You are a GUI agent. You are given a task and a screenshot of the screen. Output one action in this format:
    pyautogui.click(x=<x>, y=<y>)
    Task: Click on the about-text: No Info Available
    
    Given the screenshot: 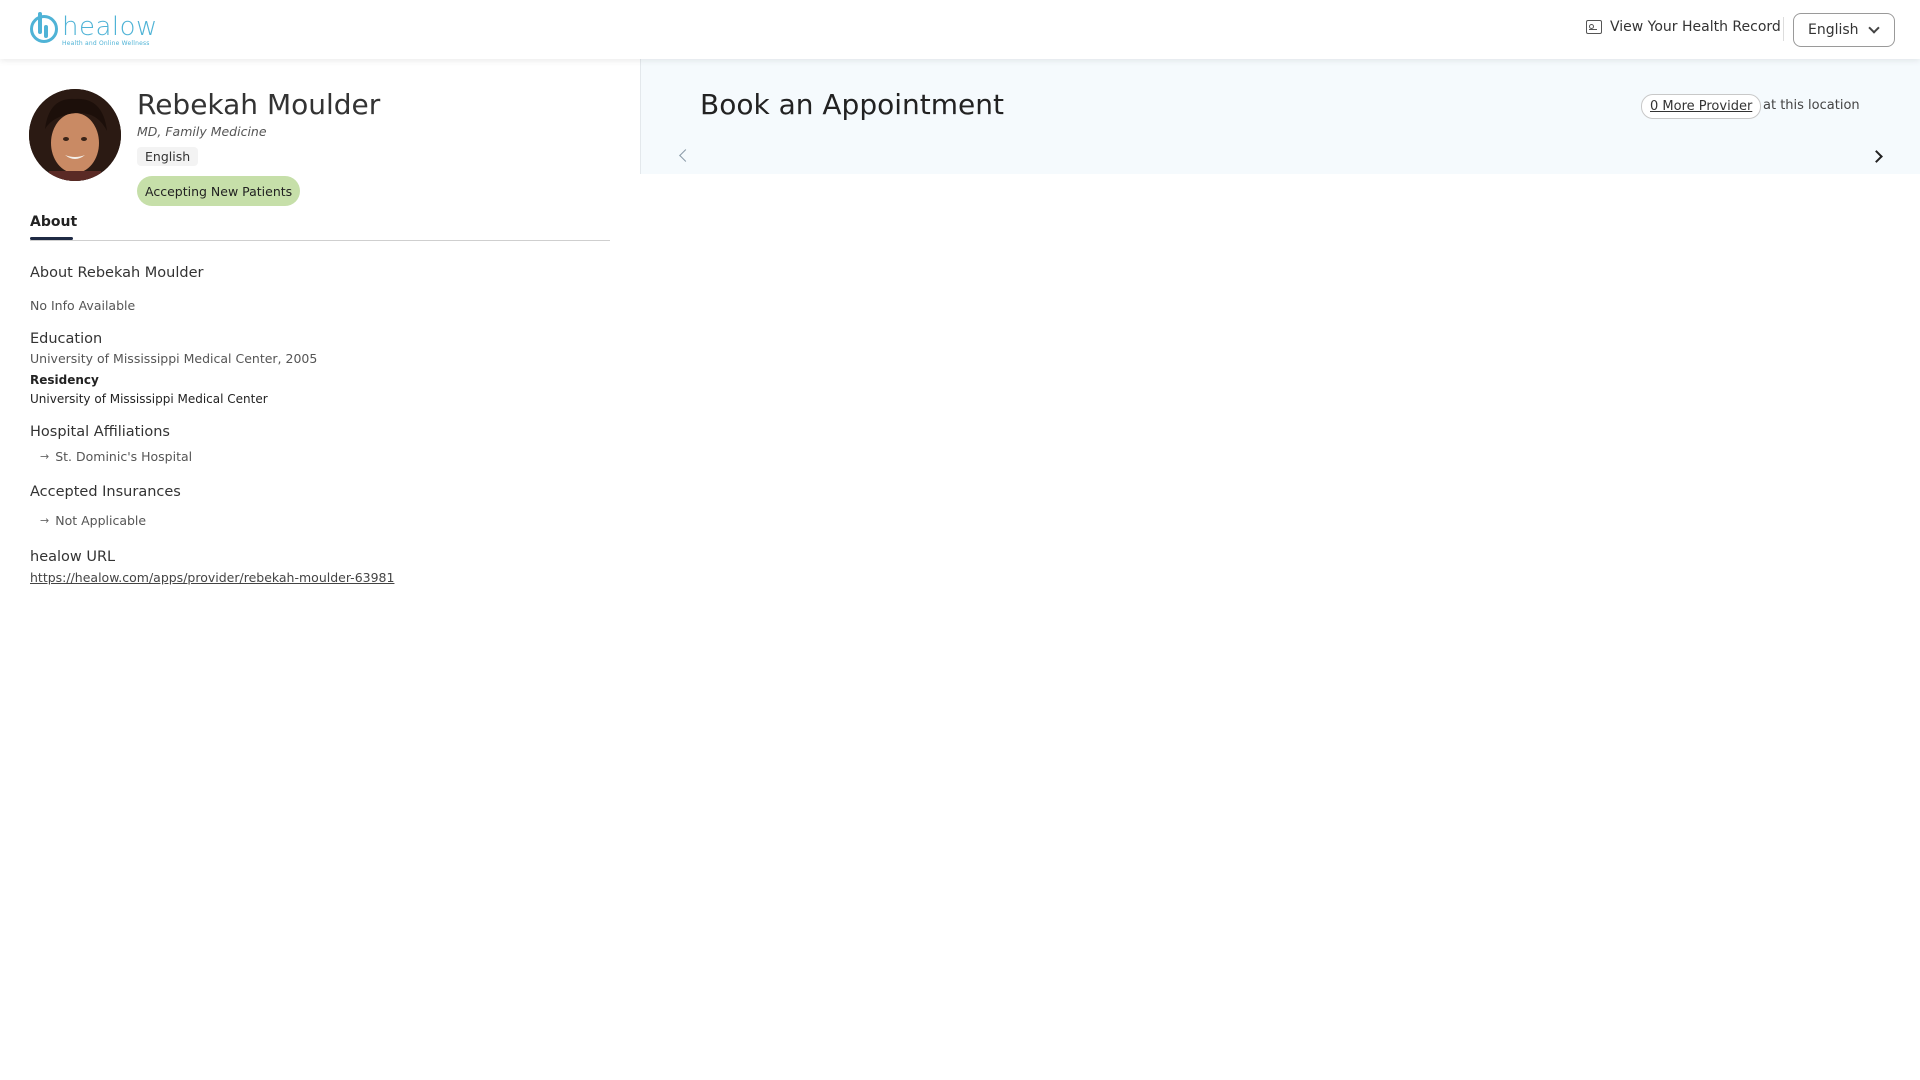 What is the action you would take?
    pyautogui.click(x=83, y=305)
    